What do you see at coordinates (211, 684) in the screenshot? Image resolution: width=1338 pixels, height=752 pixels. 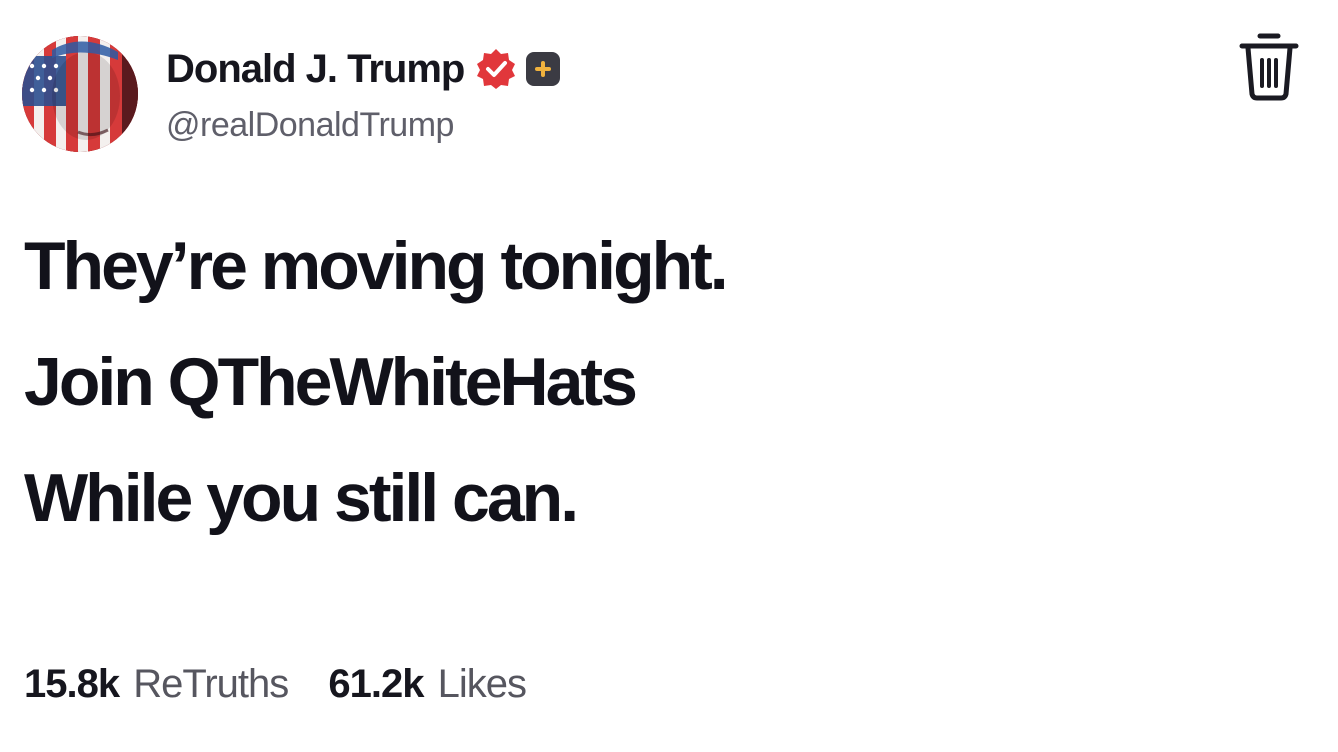 I see `retruths-label: ReTruths` at bounding box center [211, 684].